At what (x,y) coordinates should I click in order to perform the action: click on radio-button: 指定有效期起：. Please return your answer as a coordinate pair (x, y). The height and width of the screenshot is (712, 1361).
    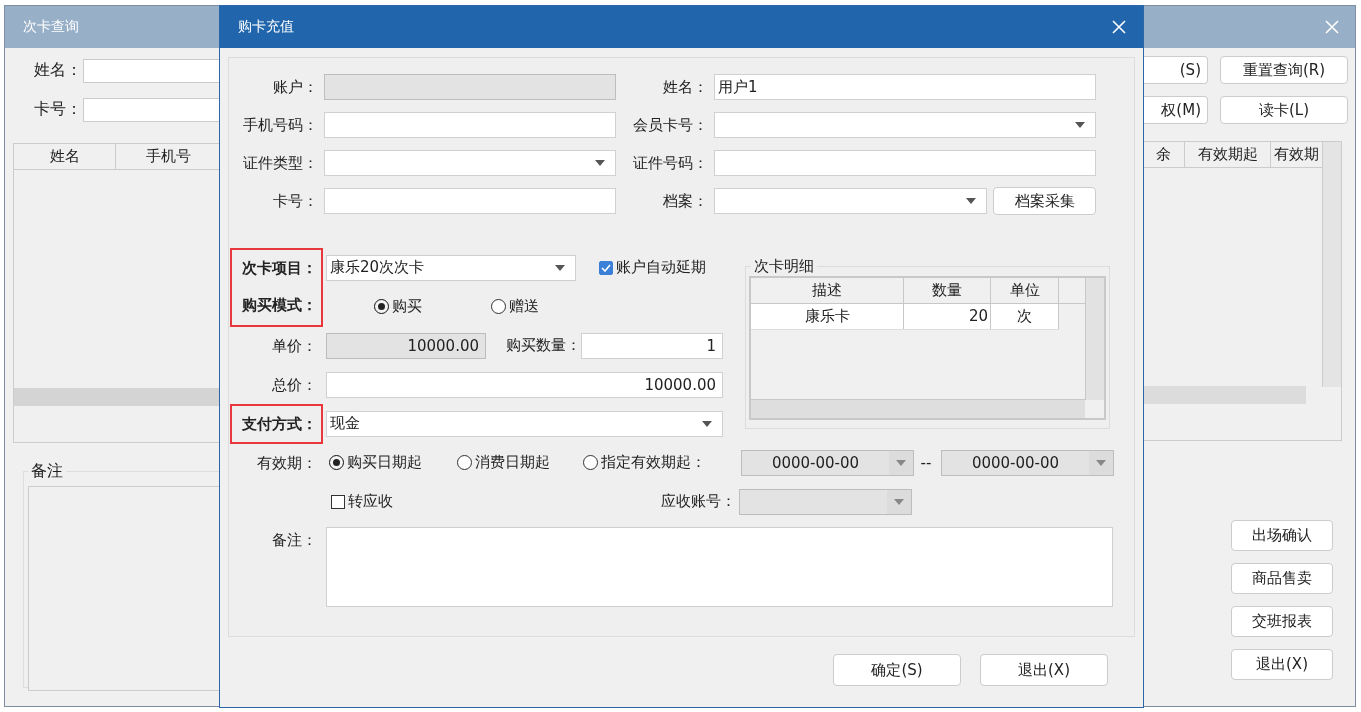
    Looking at the image, I should click on (660, 462).